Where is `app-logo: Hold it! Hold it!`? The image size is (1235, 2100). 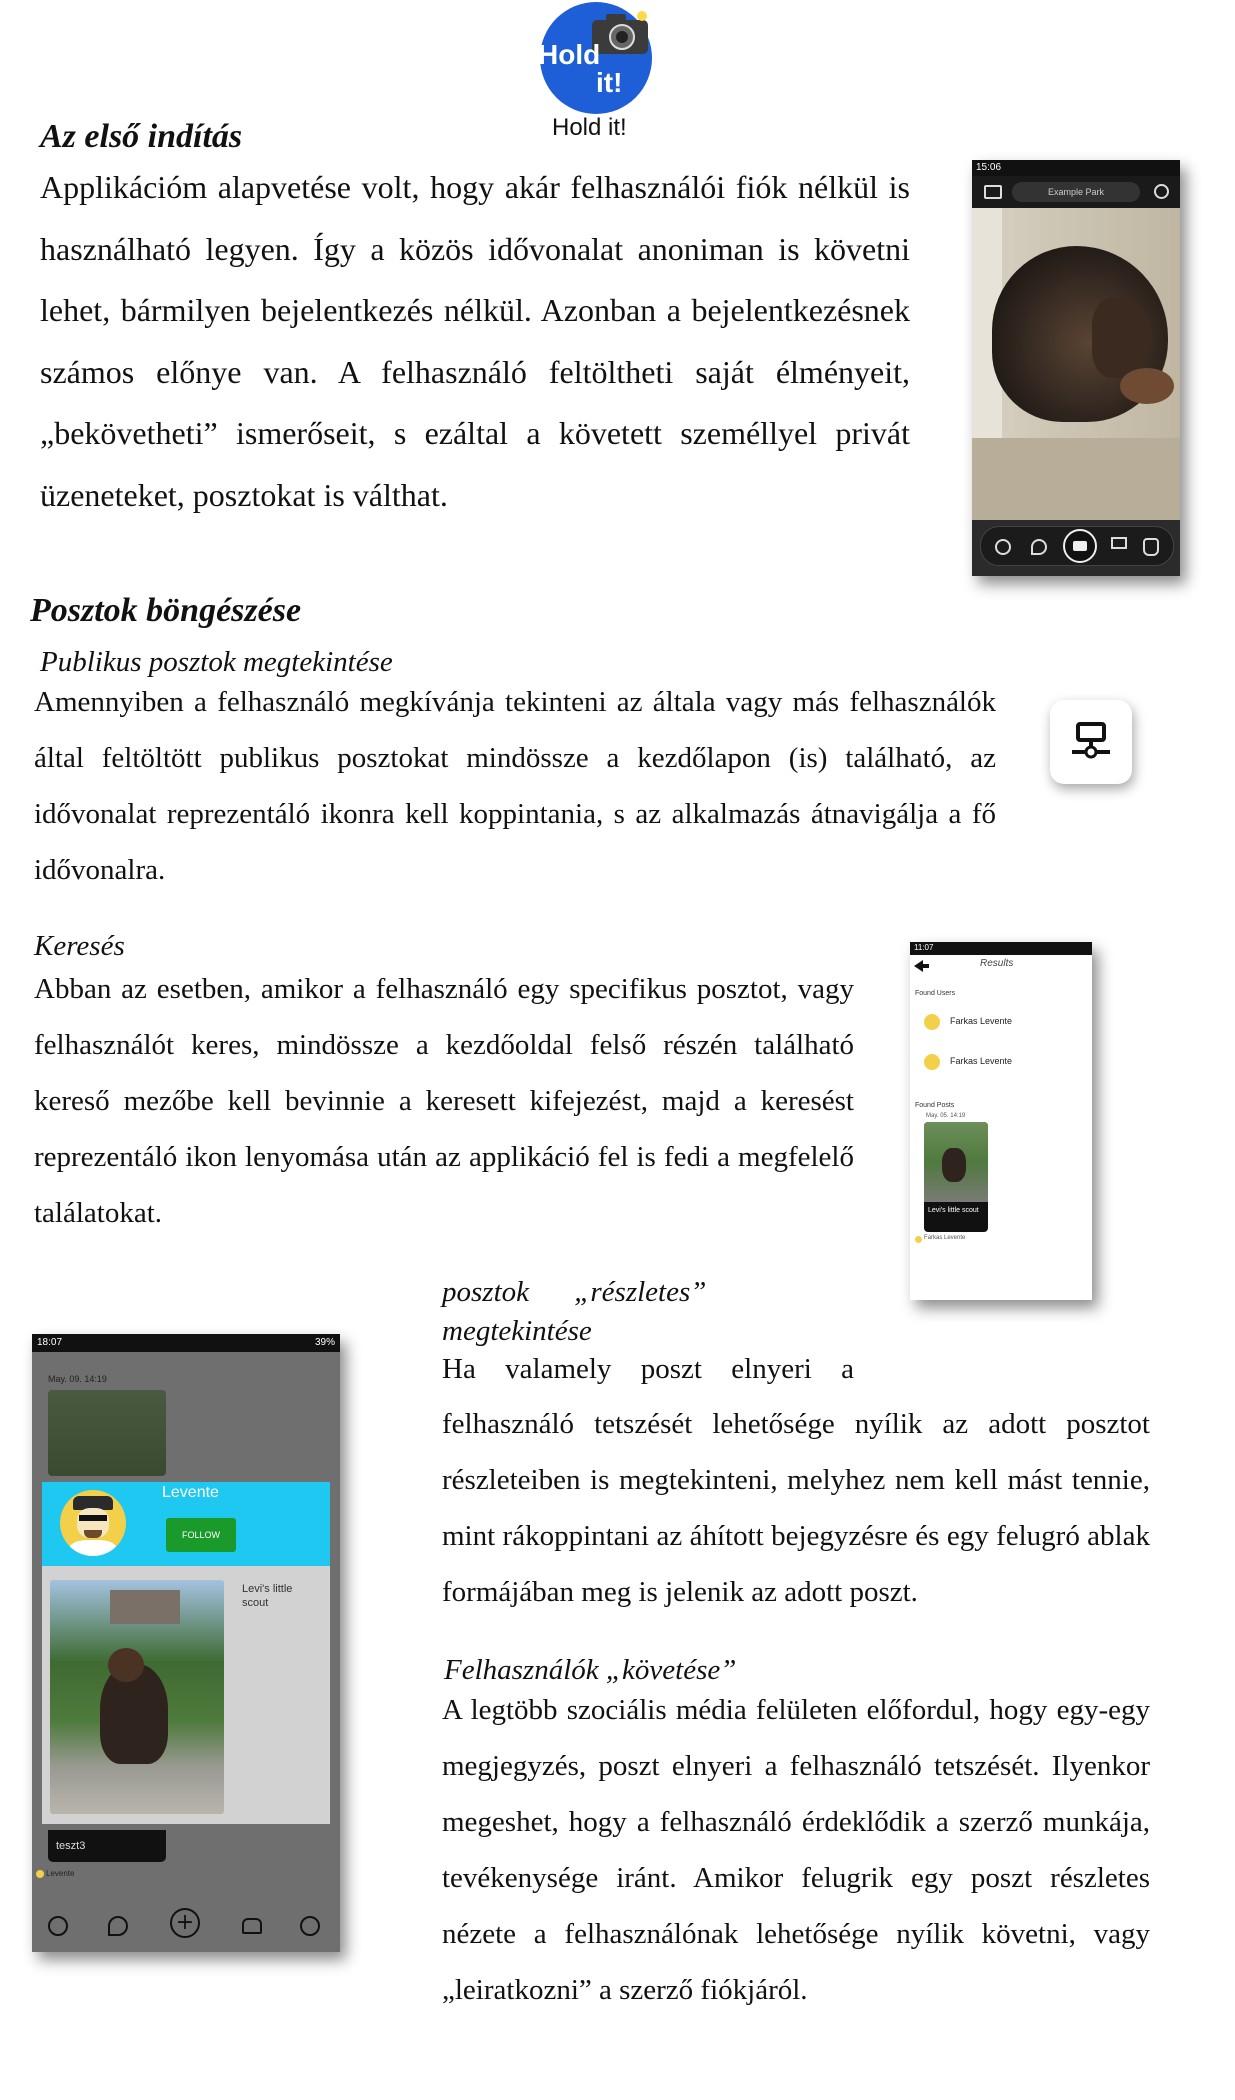 app-logo: Hold it! Hold it! is located at coordinates (599, 72).